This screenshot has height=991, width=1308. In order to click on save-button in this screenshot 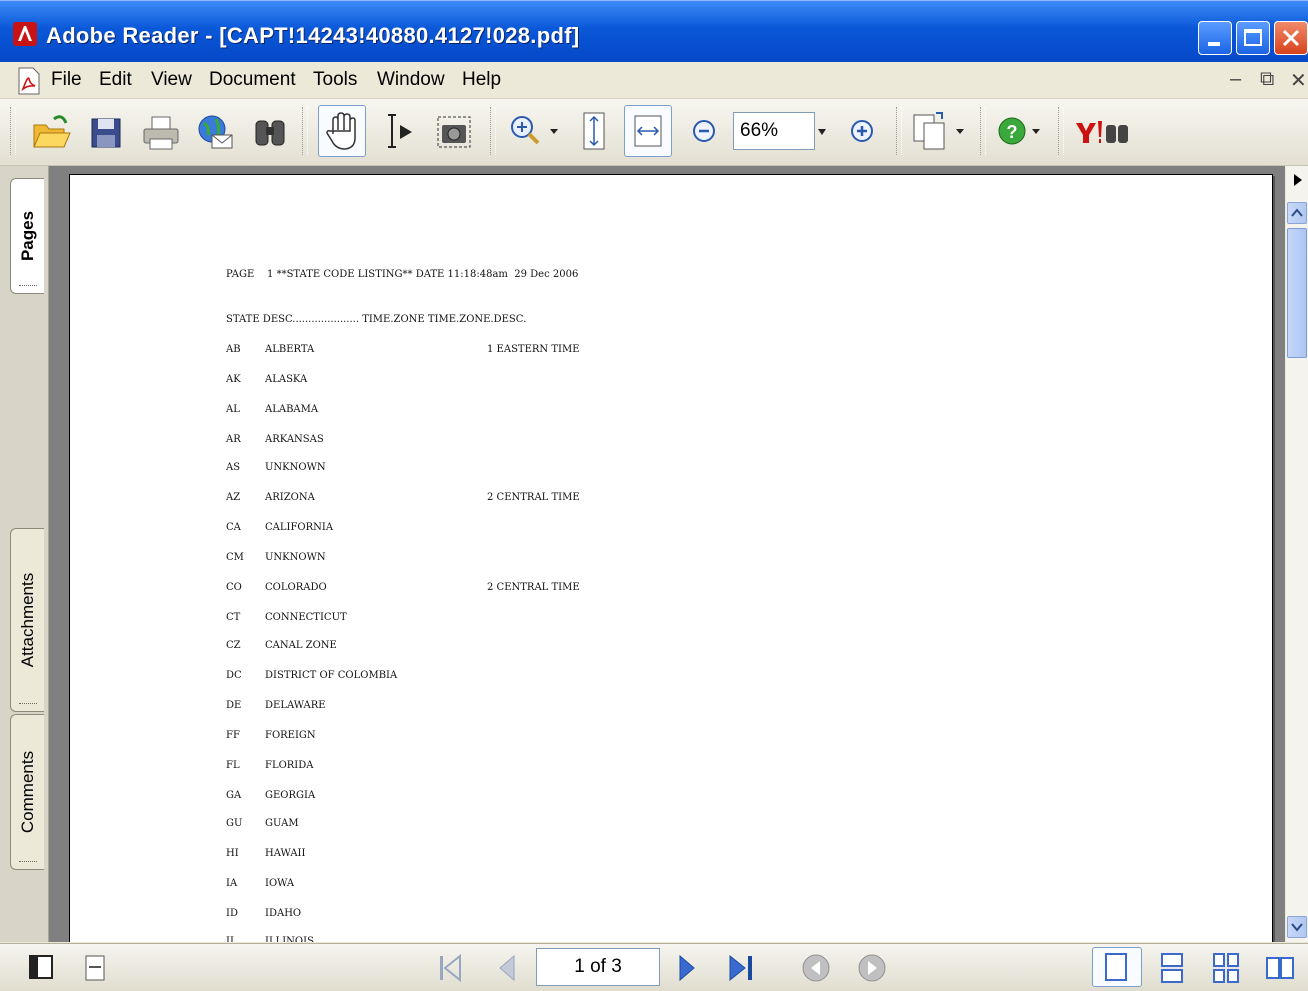, I will do `click(106, 131)`.